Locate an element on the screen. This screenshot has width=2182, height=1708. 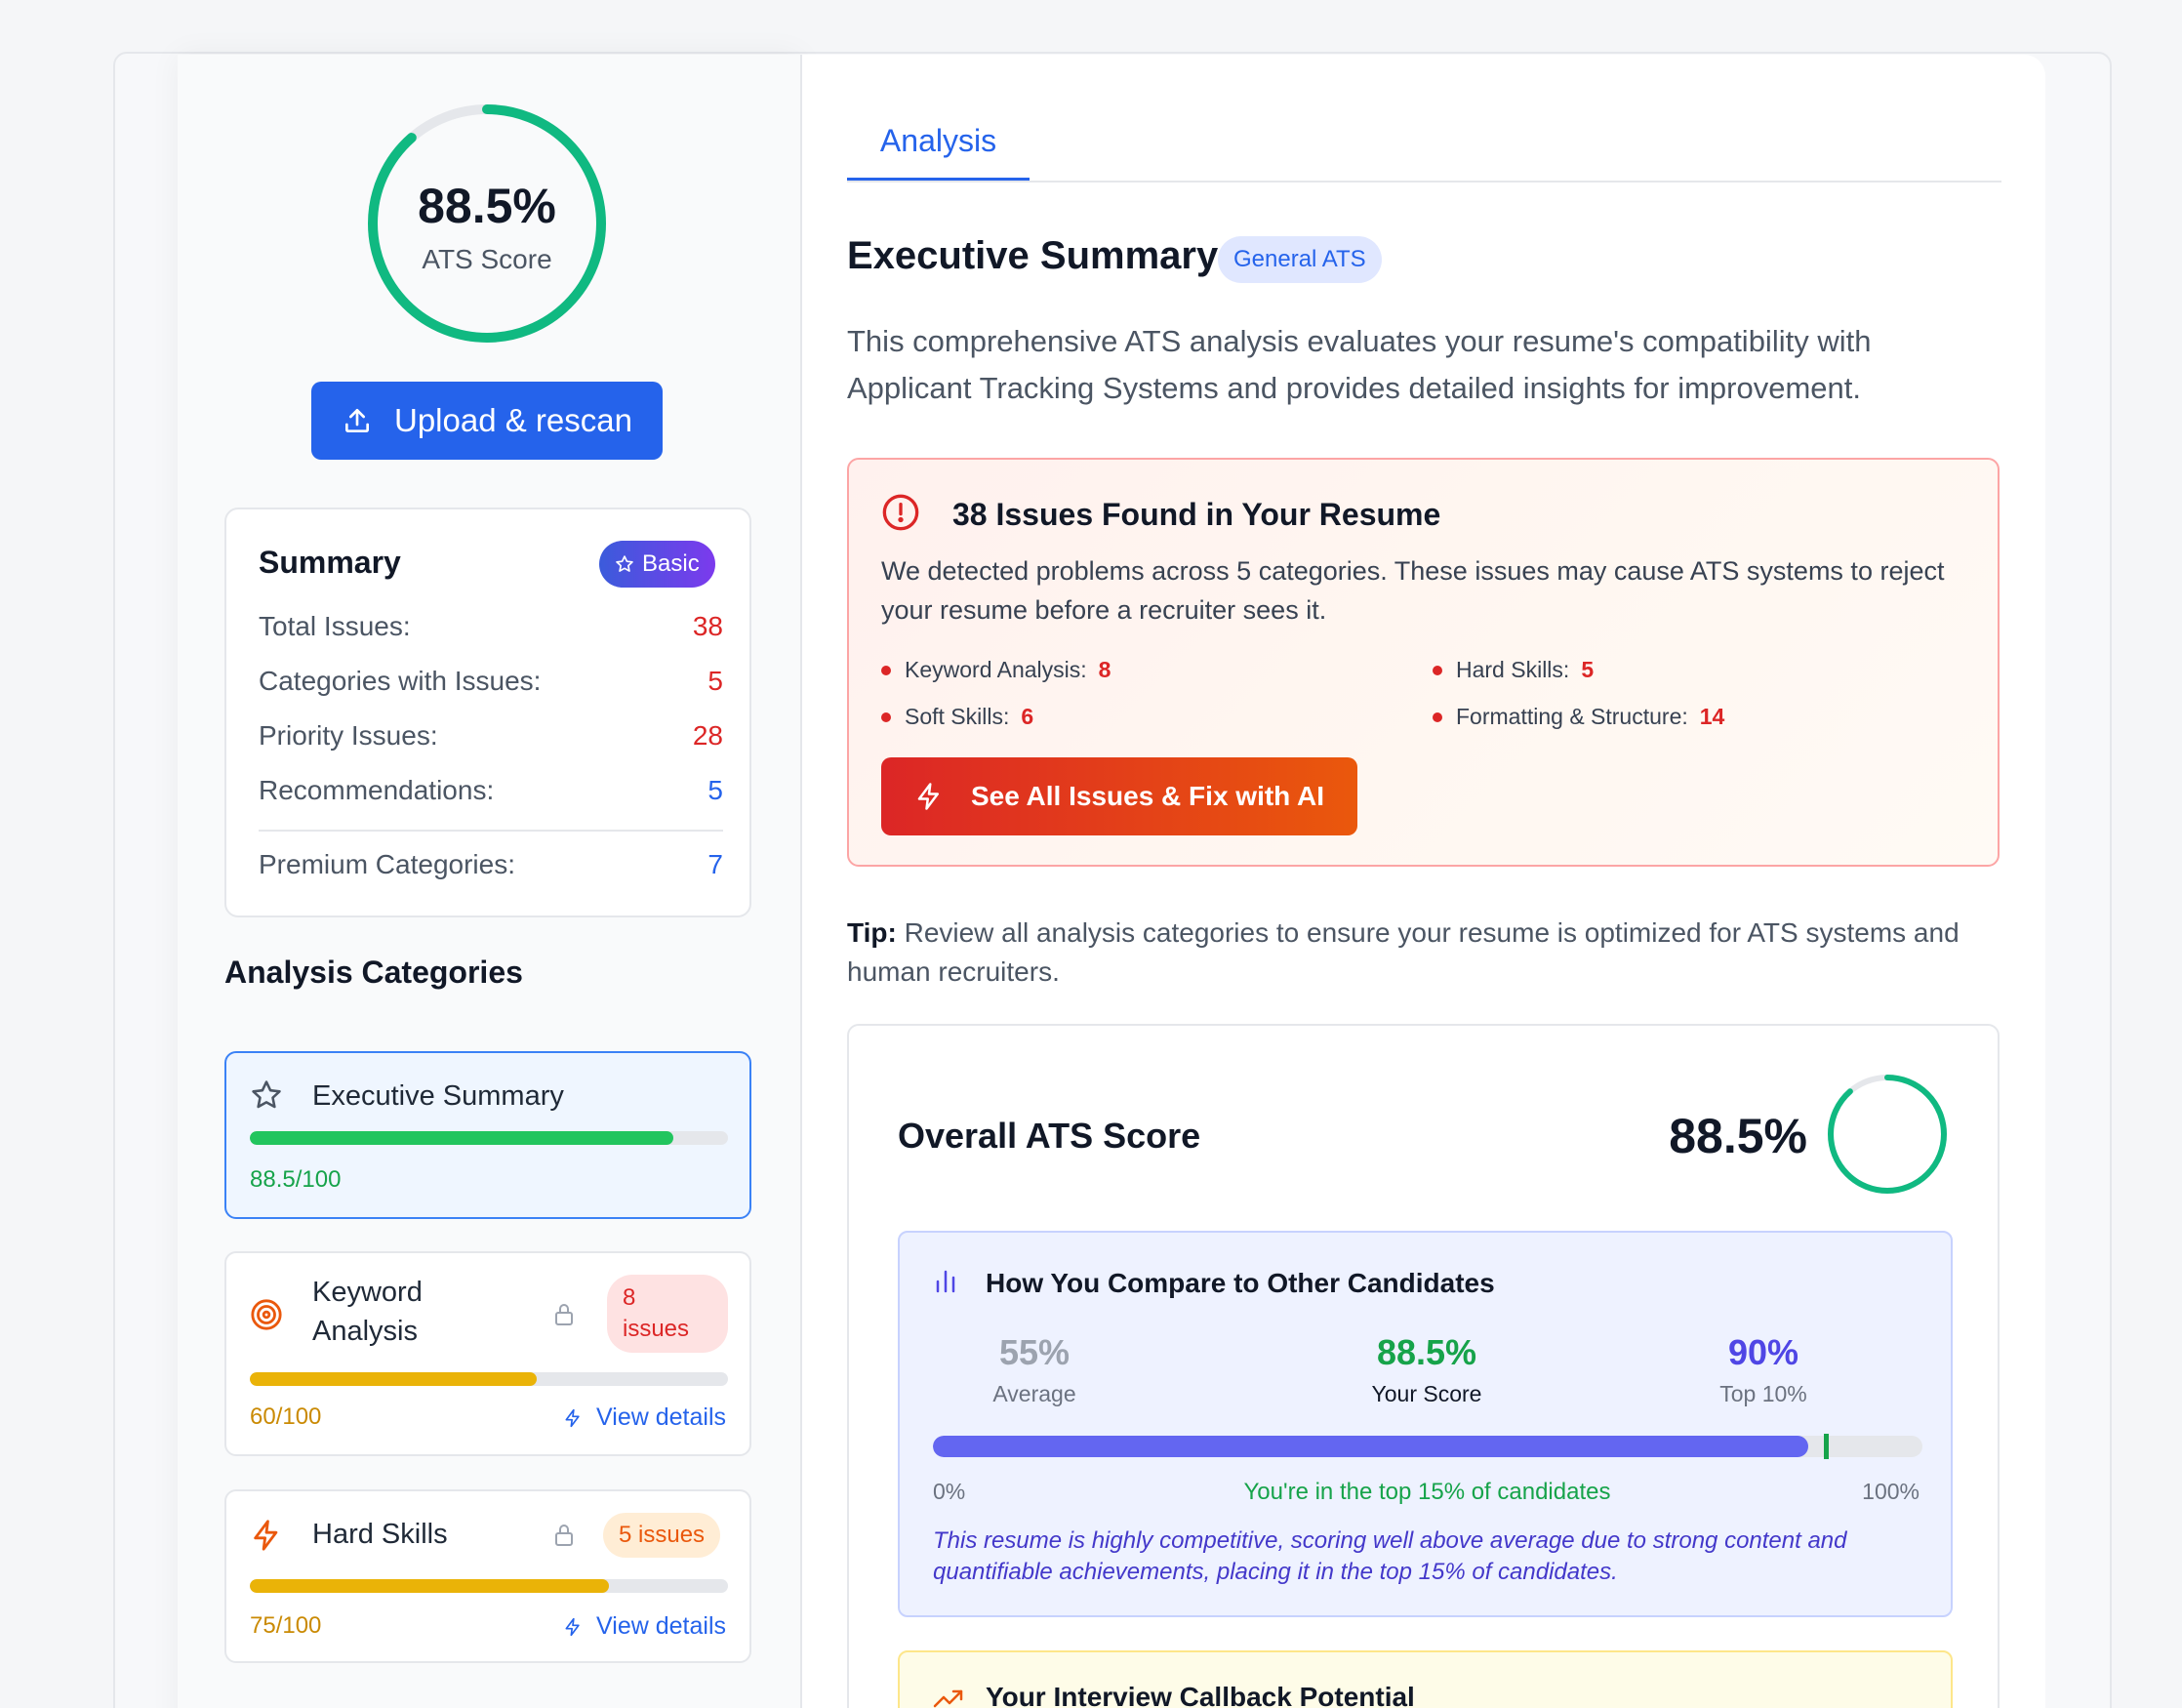
divider is located at coordinates (491, 831).